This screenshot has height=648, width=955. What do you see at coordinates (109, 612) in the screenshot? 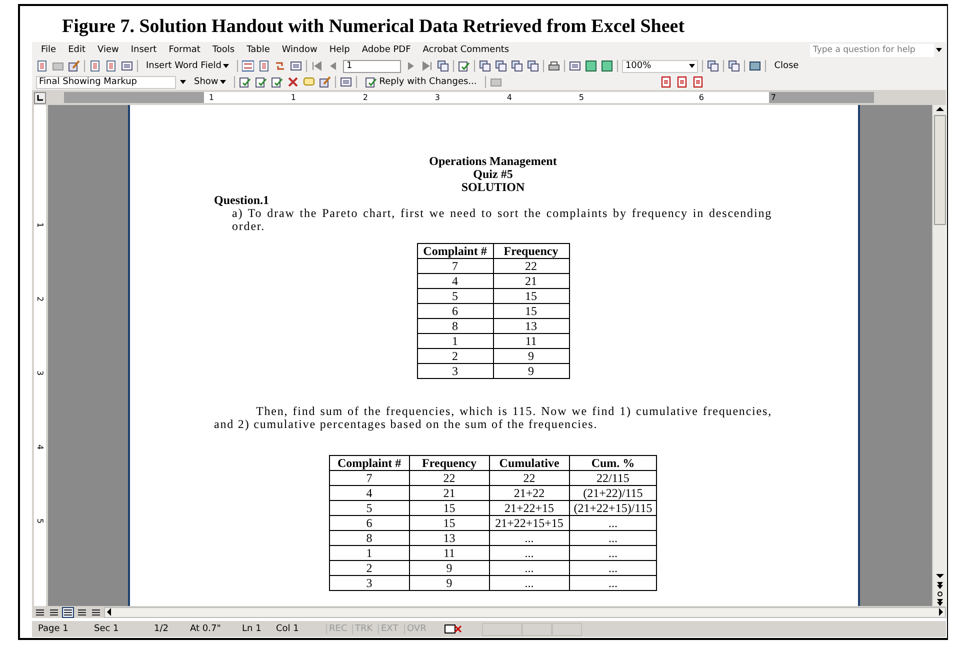
I see `scroll-left-icon` at bounding box center [109, 612].